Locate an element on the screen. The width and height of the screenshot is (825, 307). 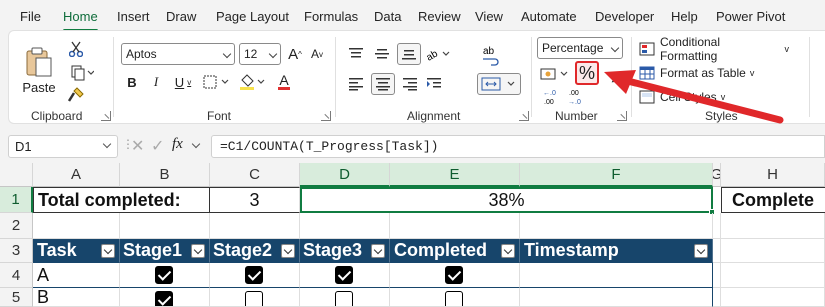
tab-review: Review is located at coordinates (439, 16).